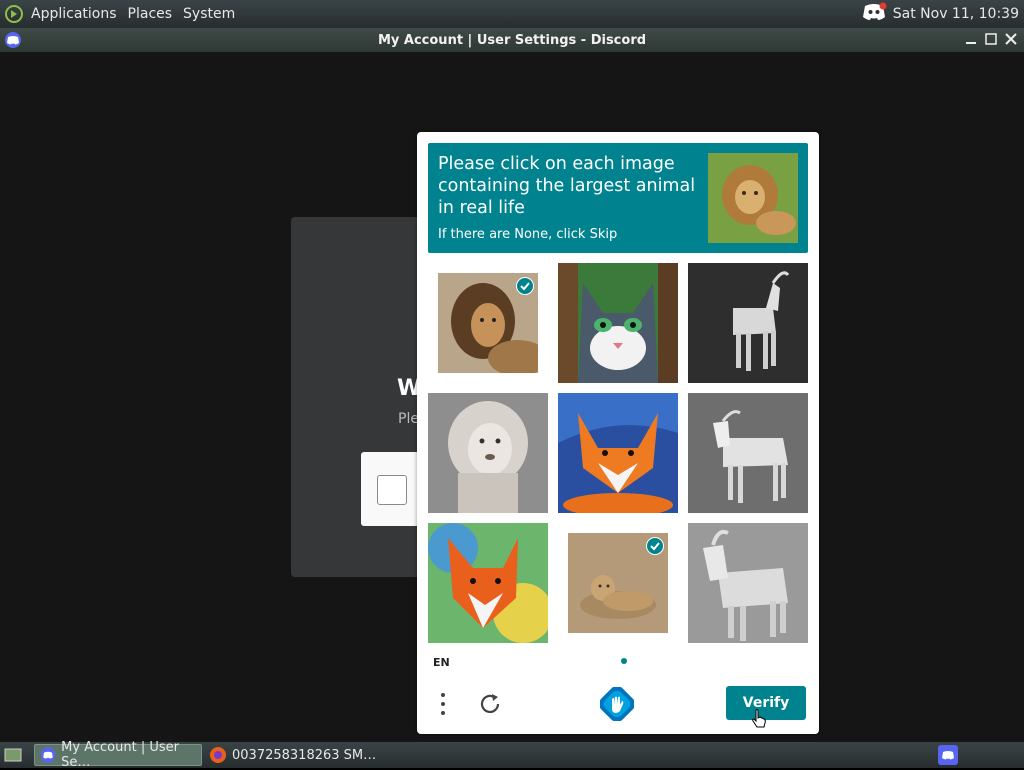  I want to click on mouse-cursor-icon, so click(759, 721).